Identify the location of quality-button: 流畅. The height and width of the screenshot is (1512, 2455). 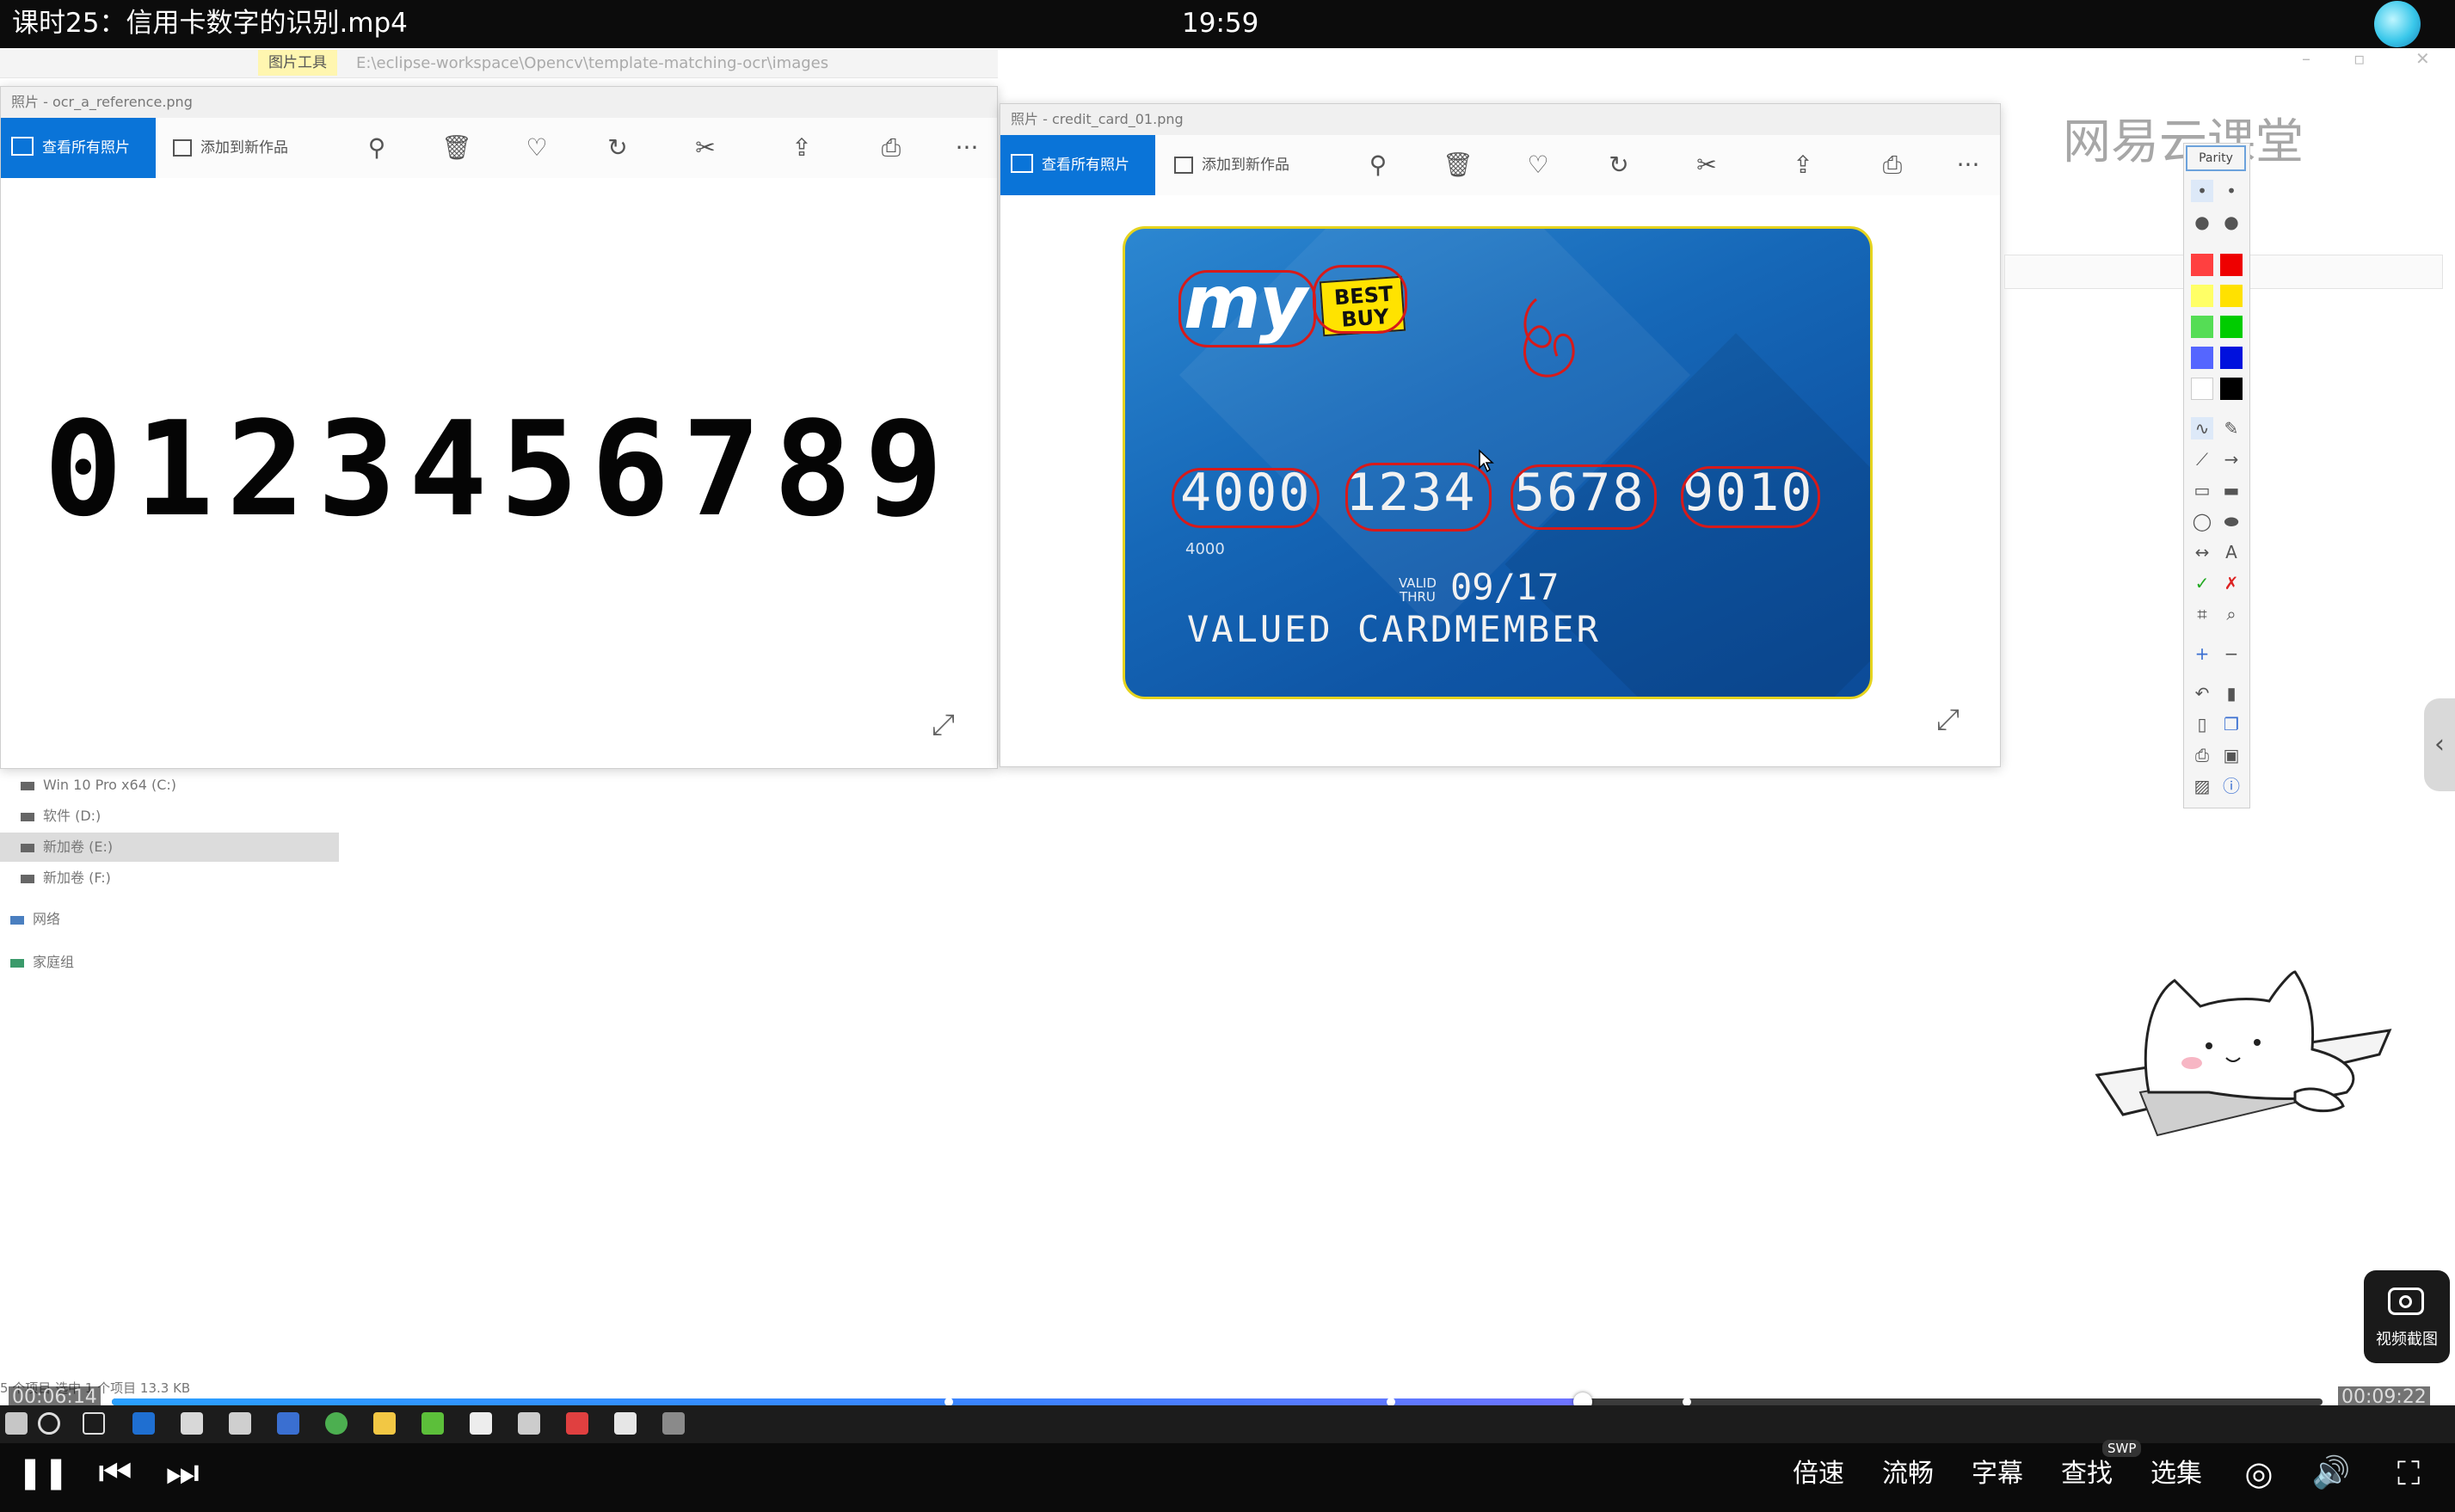
(1908, 1474).